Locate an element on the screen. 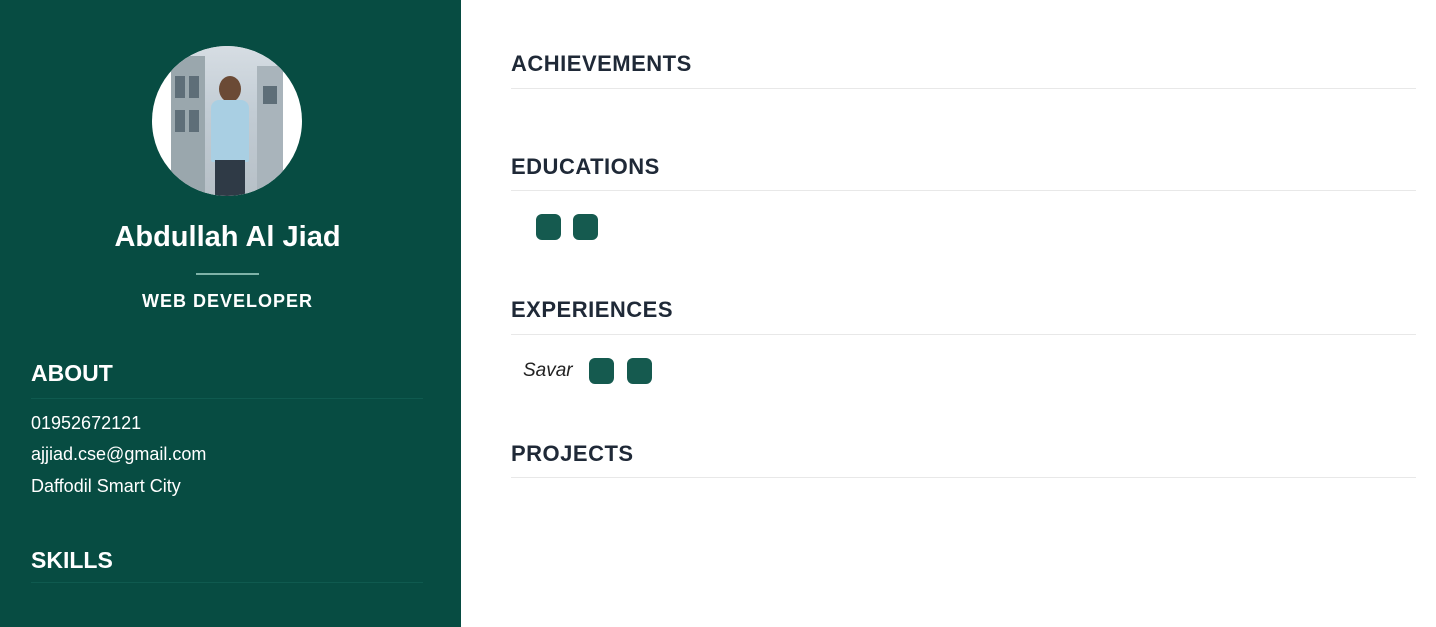  about-heading: ABOUT is located at coordinates (72, 373).